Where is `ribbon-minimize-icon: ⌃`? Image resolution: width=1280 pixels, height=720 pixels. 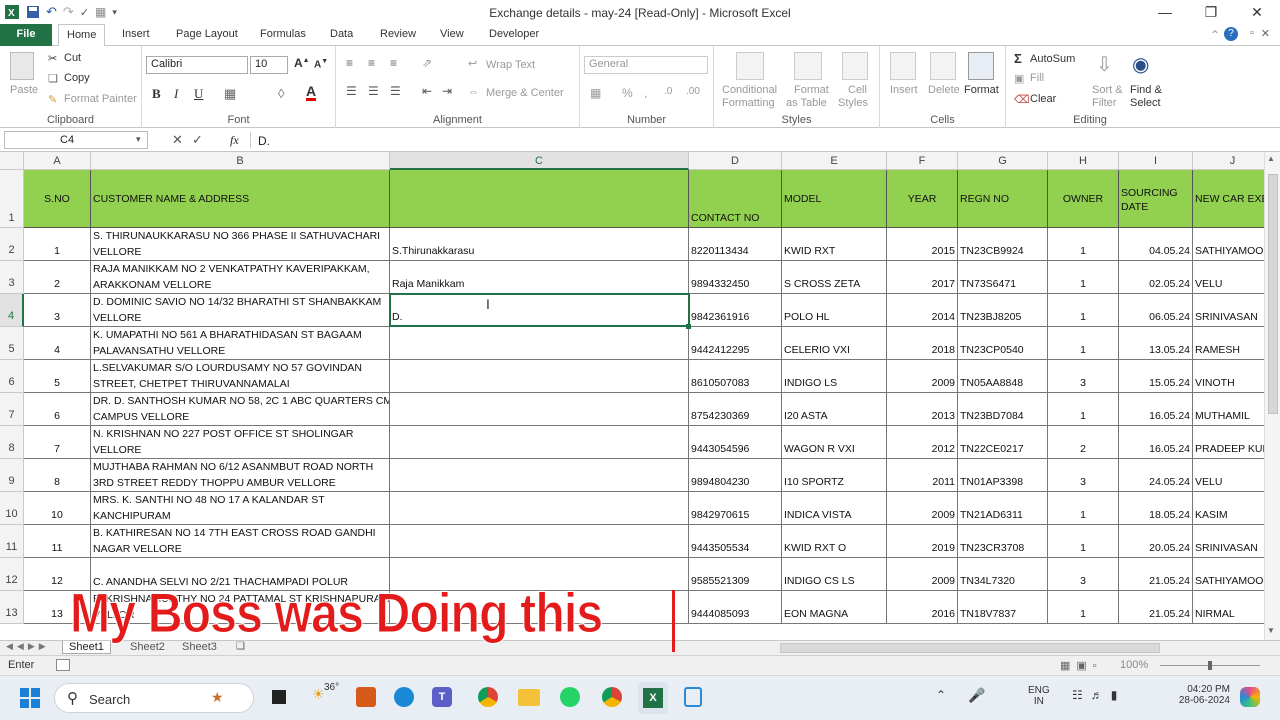 ribbon-minimize-icon: ⌃ is located at coordinates (1215, 35).